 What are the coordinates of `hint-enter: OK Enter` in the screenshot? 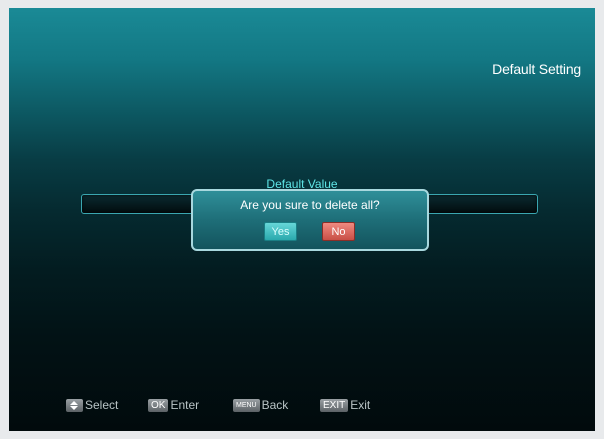 It's located at (173, 405).